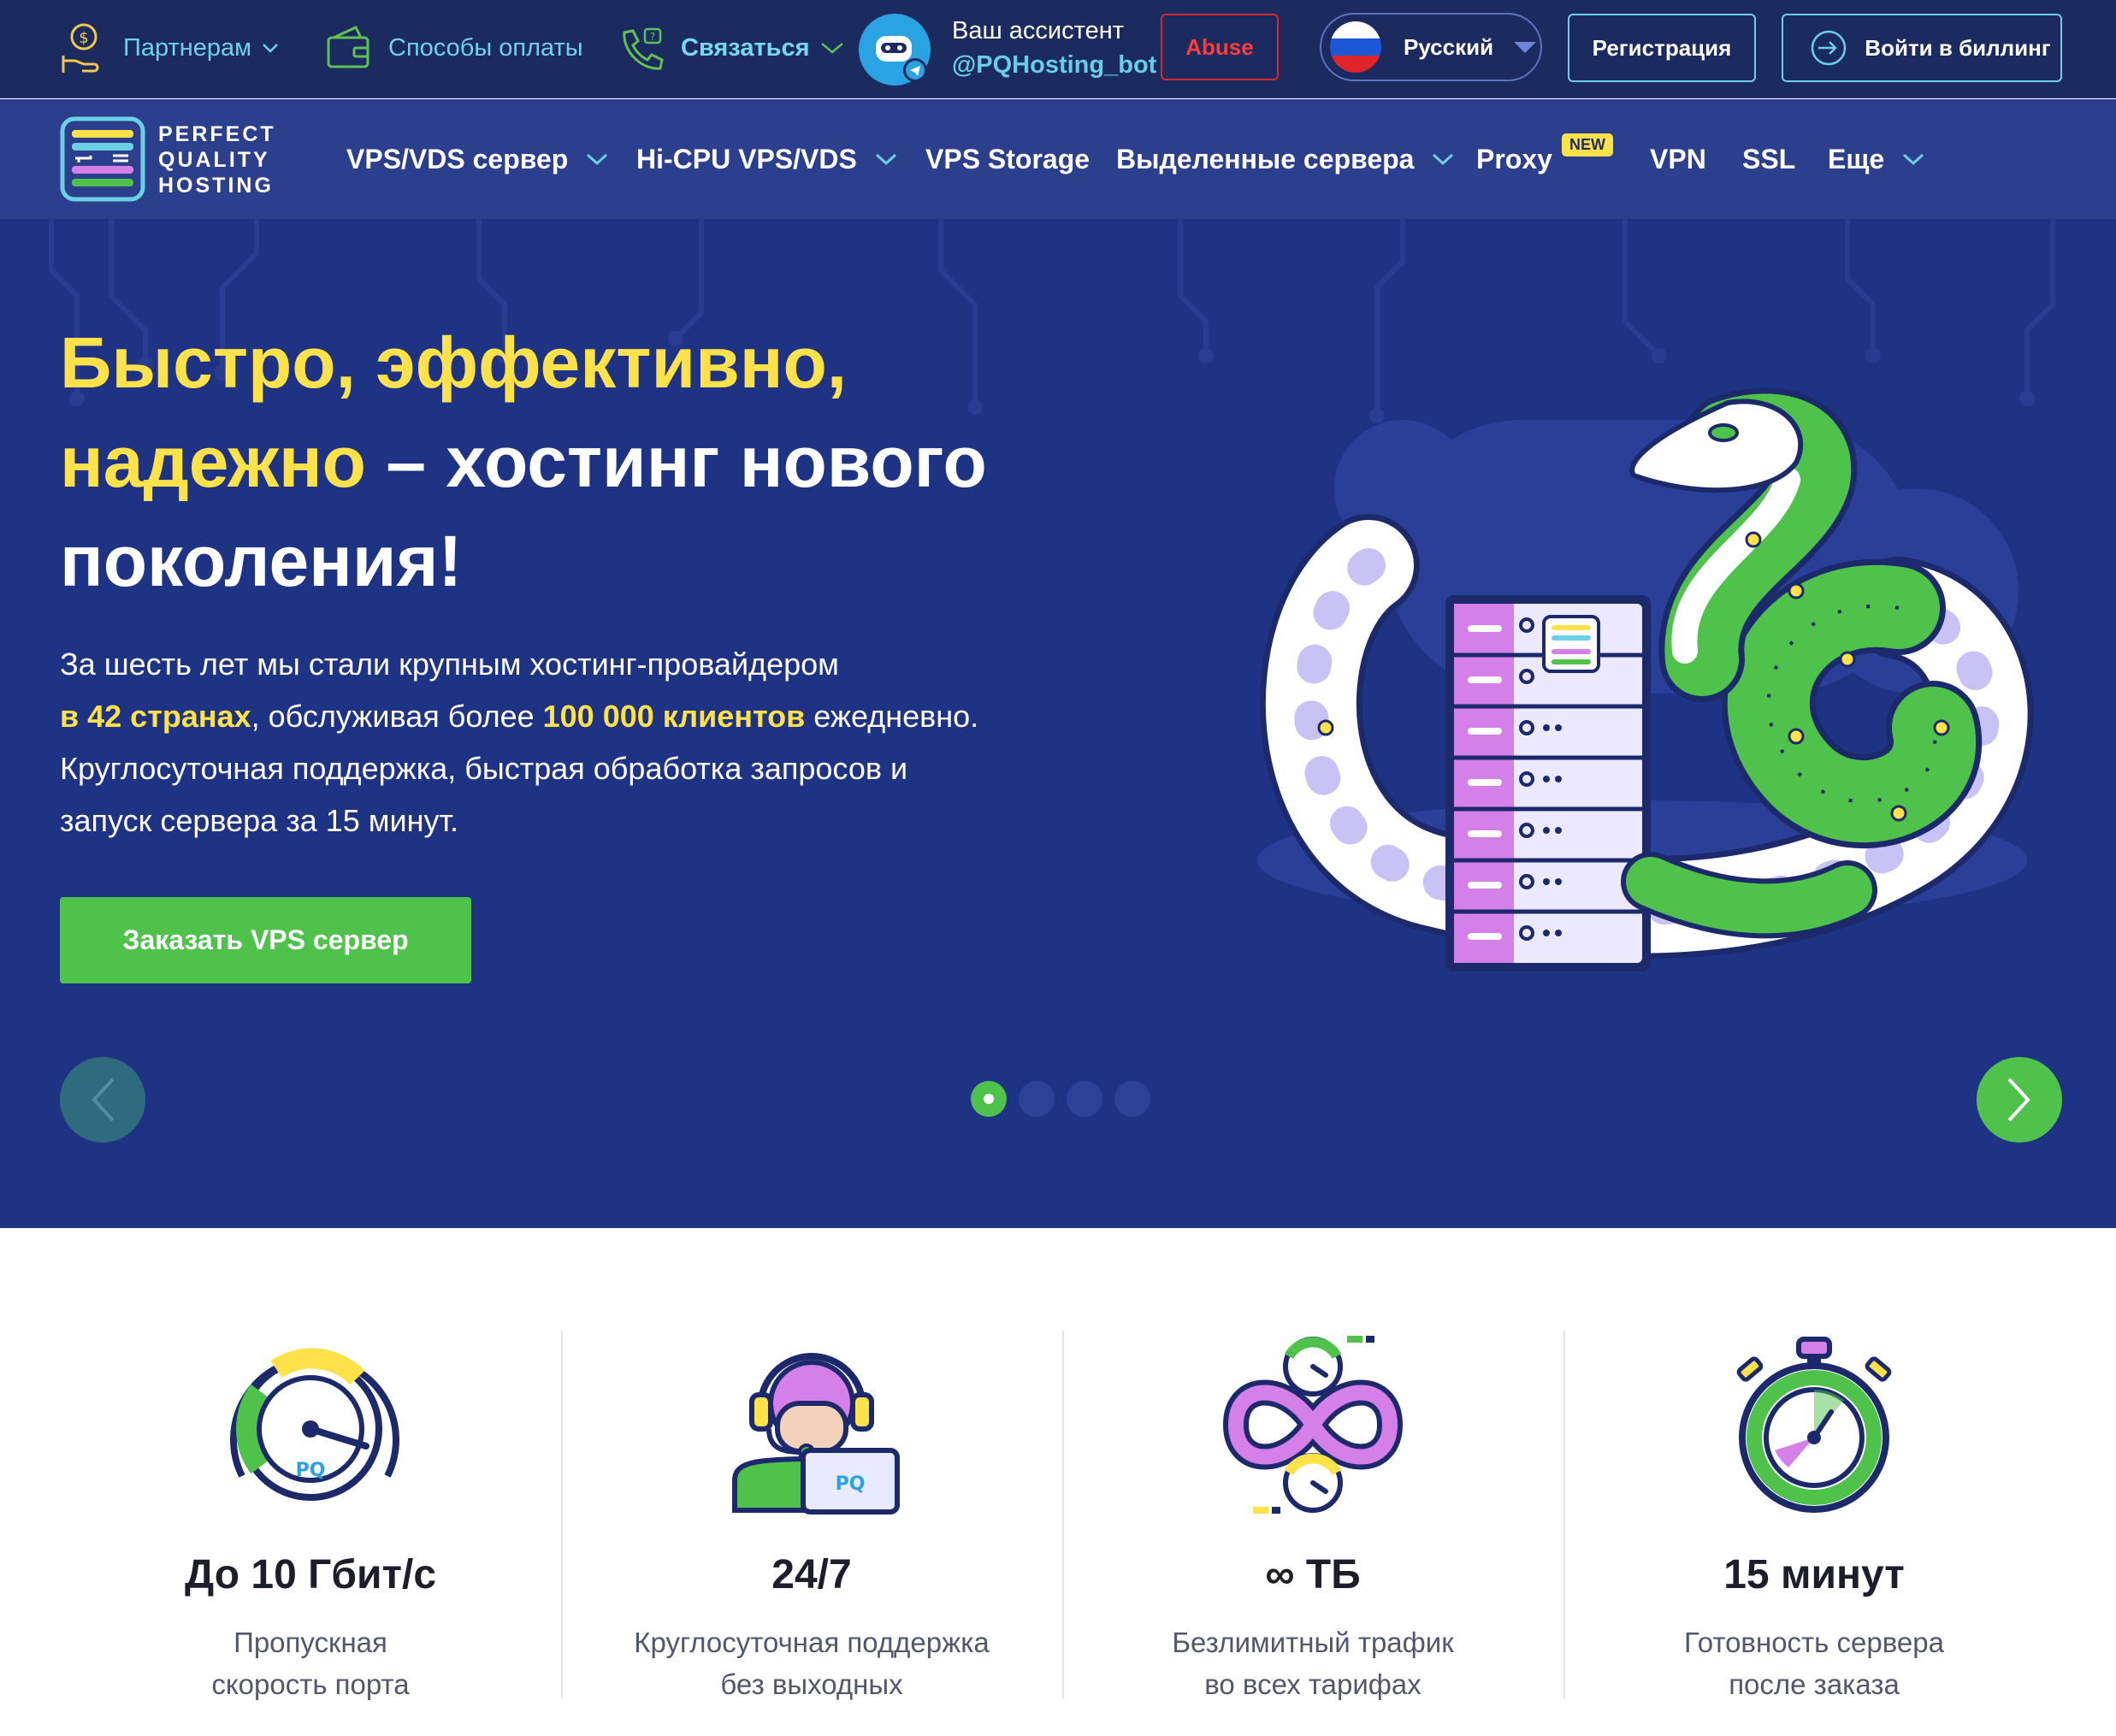  Describe the element at coordinates (261, 561) in the screenshot. I see `hero-title-text-3: поколения!` at that location.